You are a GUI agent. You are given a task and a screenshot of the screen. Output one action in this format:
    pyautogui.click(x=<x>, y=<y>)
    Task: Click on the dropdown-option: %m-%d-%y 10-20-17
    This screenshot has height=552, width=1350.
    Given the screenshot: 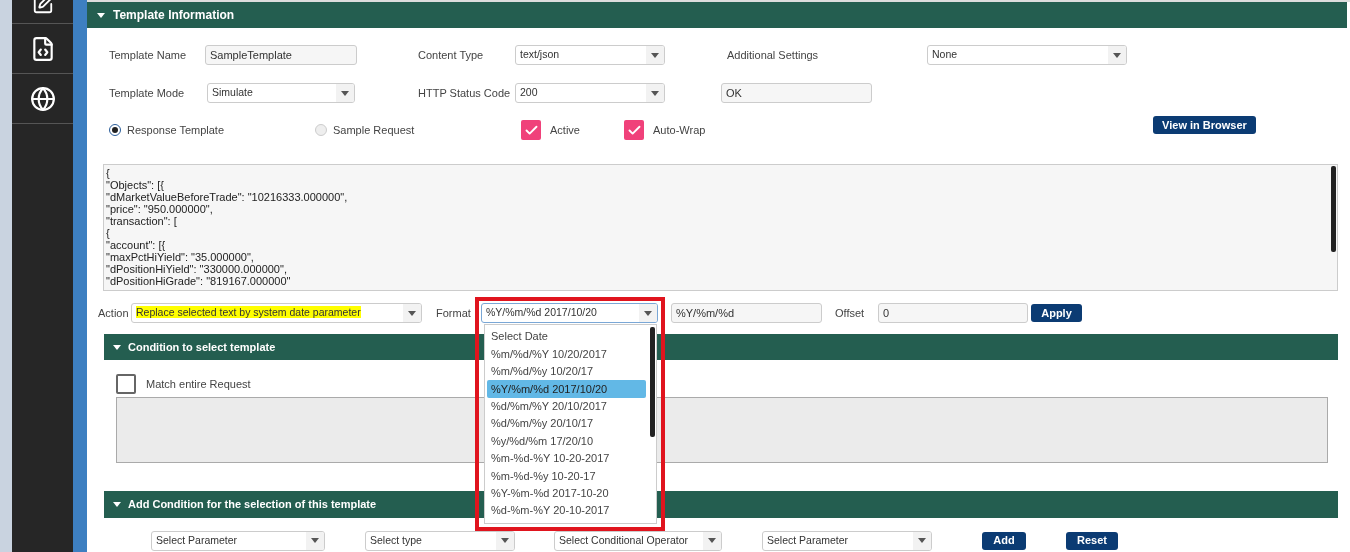 What is the action you would take?
    pyautogui.click(x=566, y=476)
    